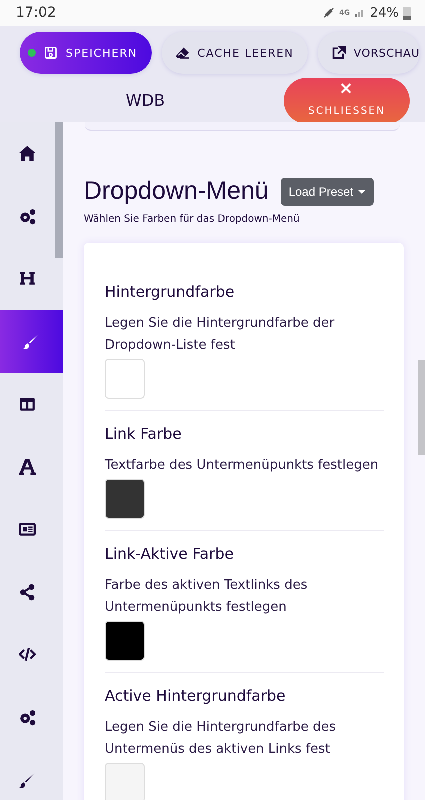  Describe the element at coordinates (27, 592) in the screenshot. I see `share-icon` at that location.